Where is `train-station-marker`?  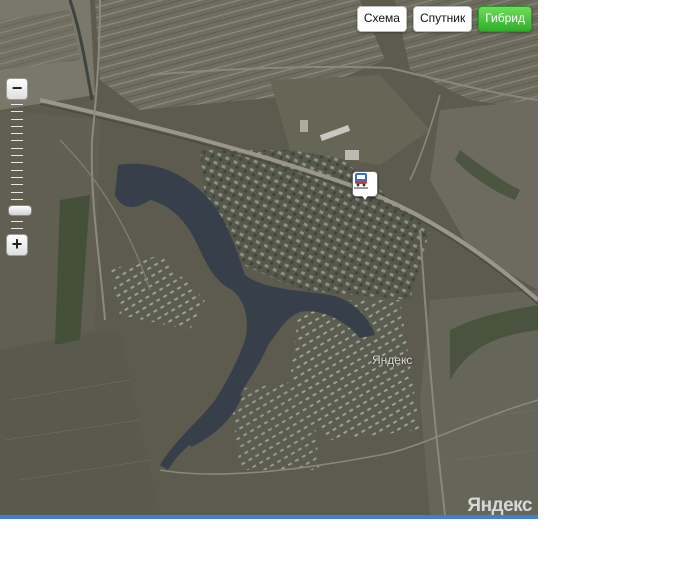 train-station-marker is located at coordinates (365, 185).